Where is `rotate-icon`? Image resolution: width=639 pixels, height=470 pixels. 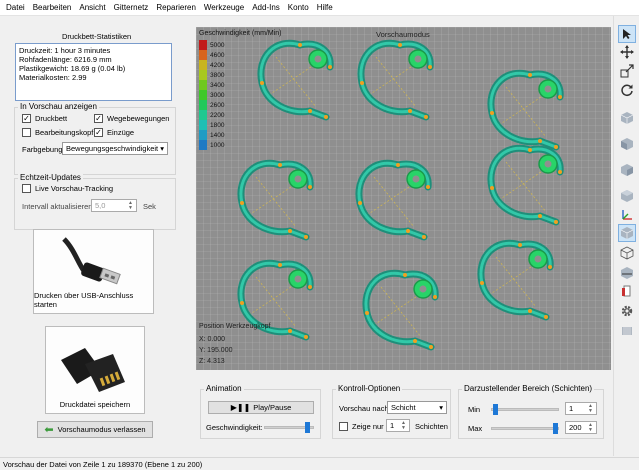
rotate-icon is located at coordinates (627, 90).